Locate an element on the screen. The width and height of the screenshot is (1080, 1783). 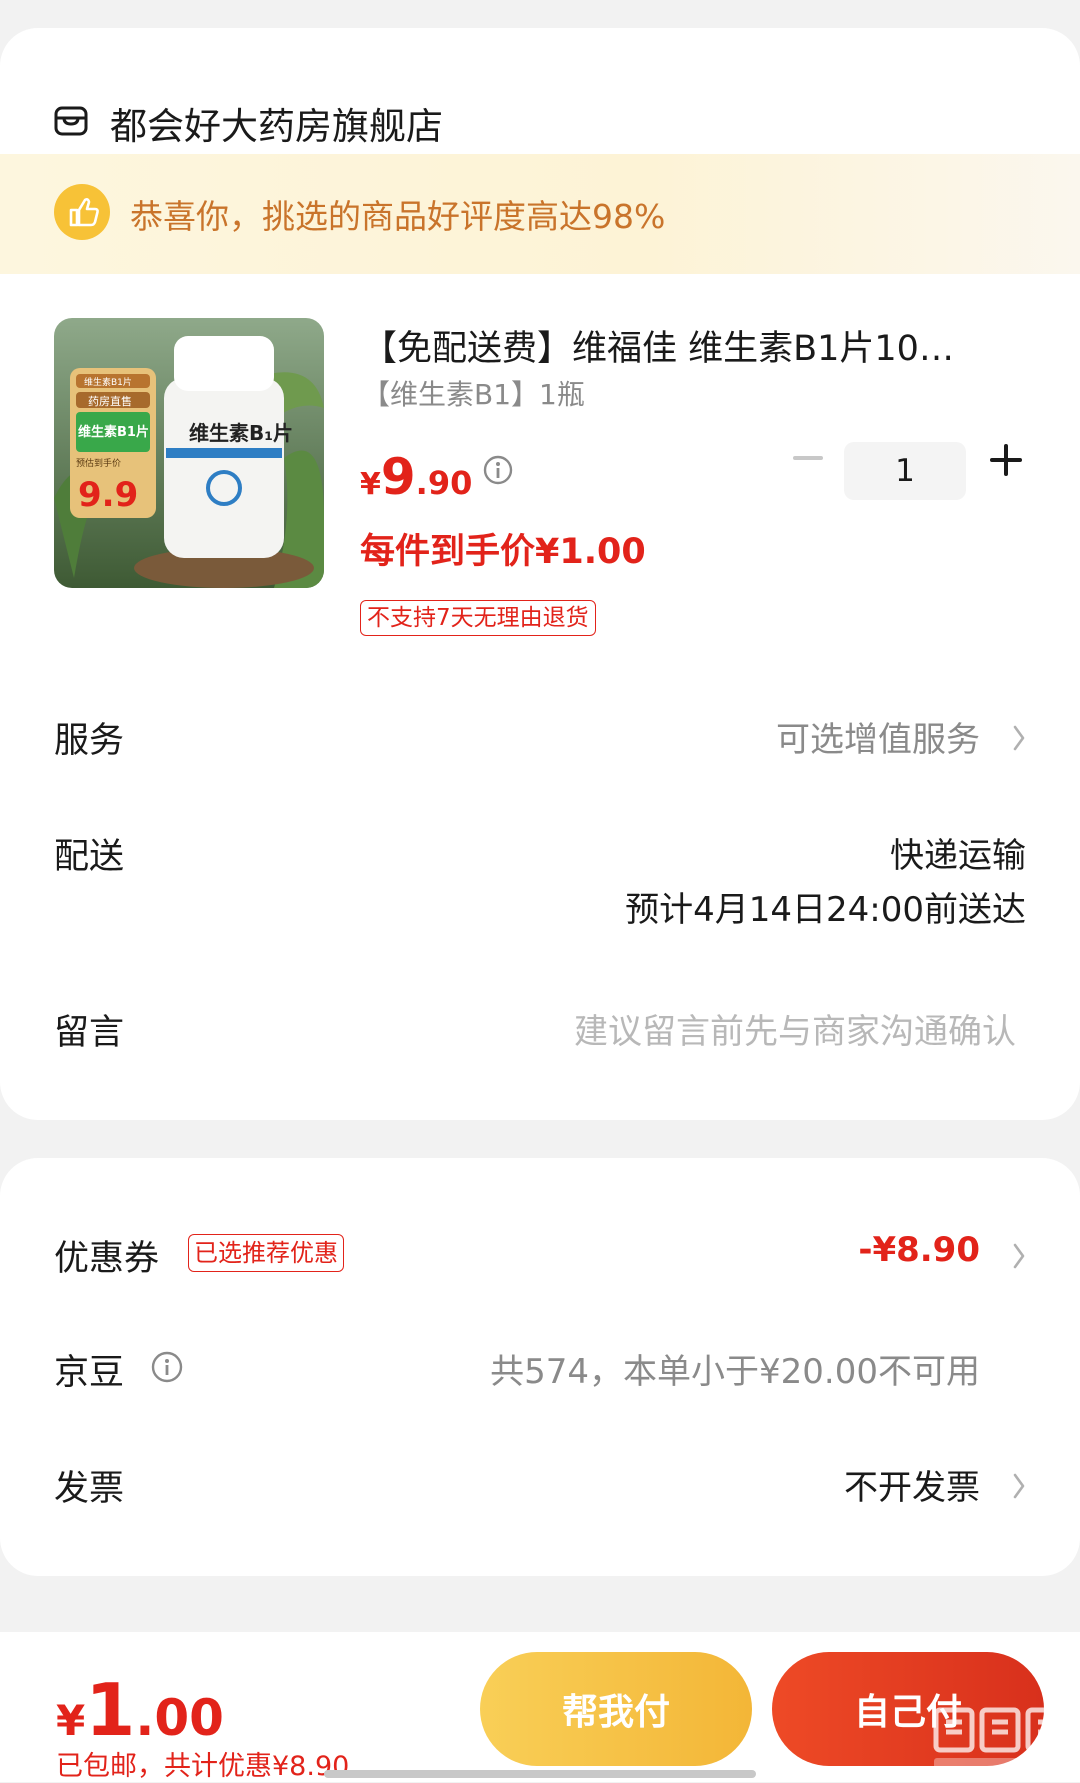
message-input: 建议留言前先与商家沟通确认 is located at coordinates (795, 1028).